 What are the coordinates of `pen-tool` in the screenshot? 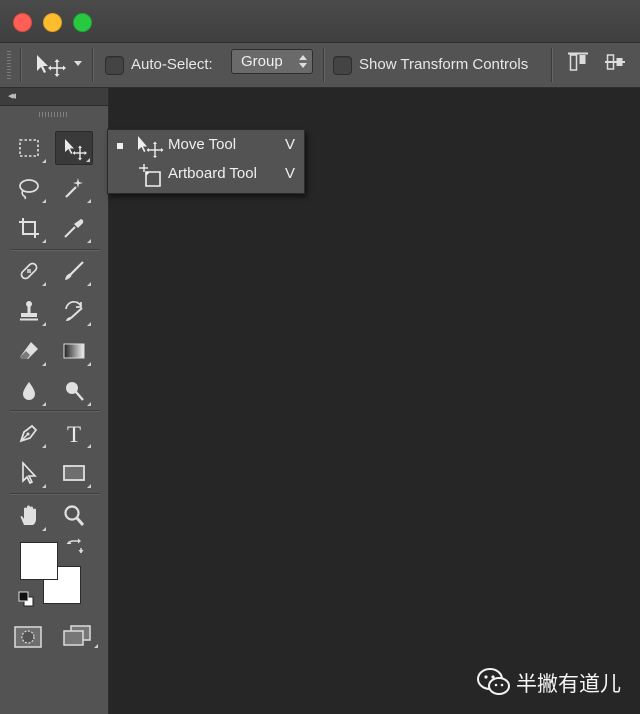 It's located at (29, 433).